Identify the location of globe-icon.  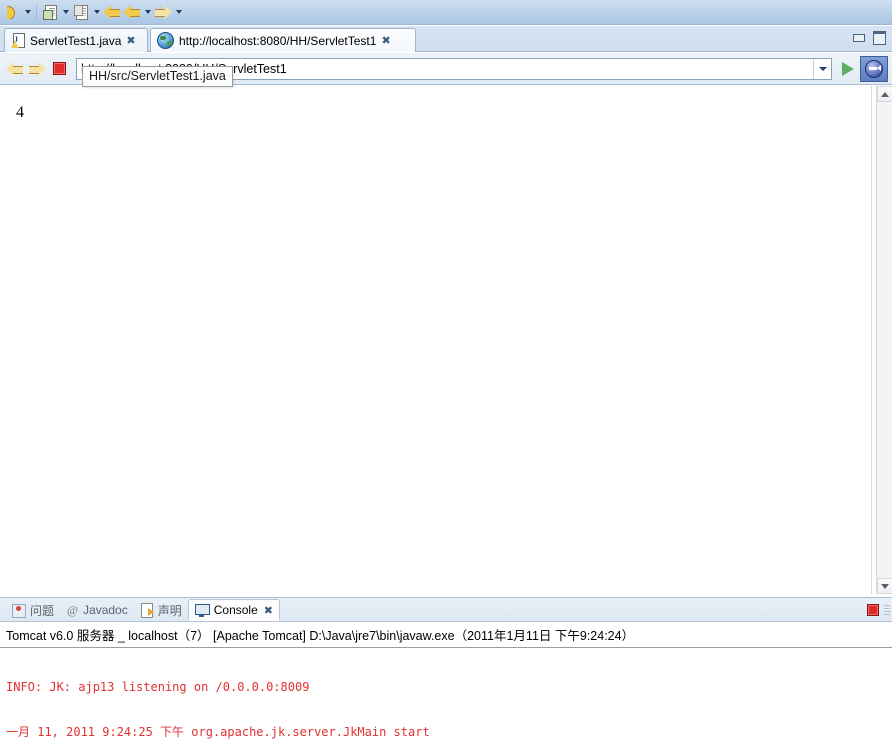
(165, 40).